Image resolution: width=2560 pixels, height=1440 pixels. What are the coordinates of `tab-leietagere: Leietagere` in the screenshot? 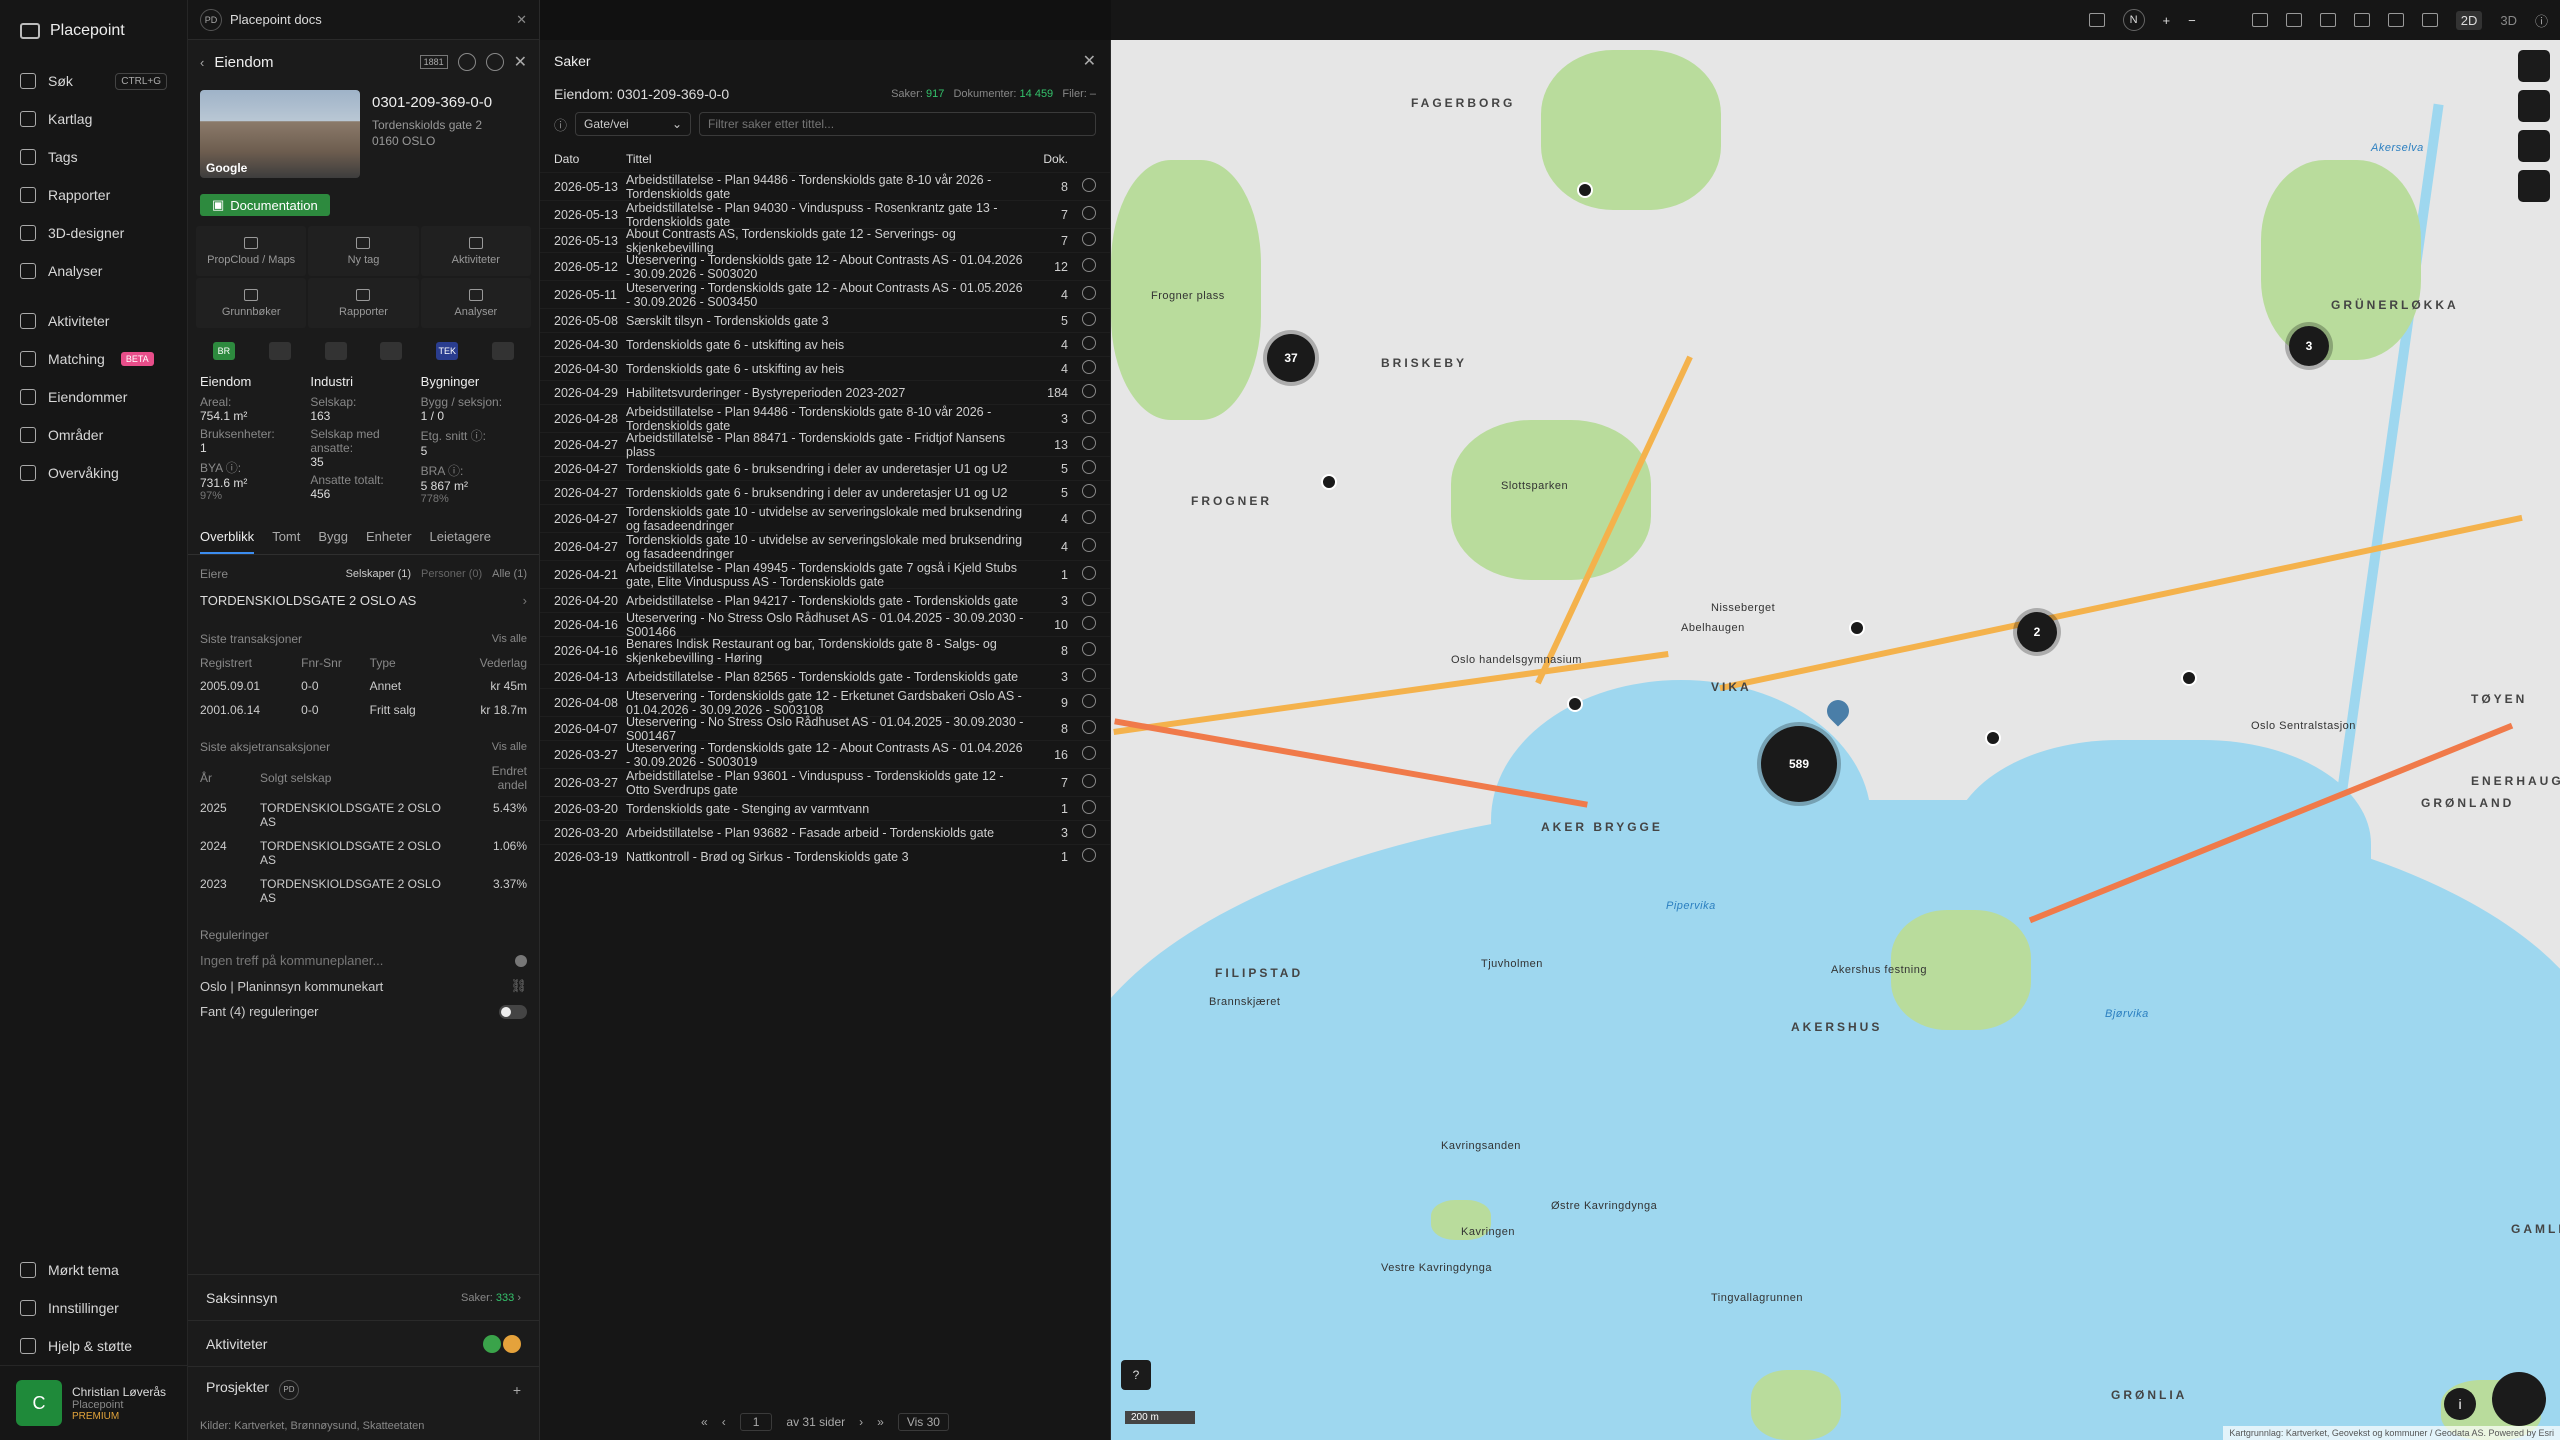 It's located at (460, 537).